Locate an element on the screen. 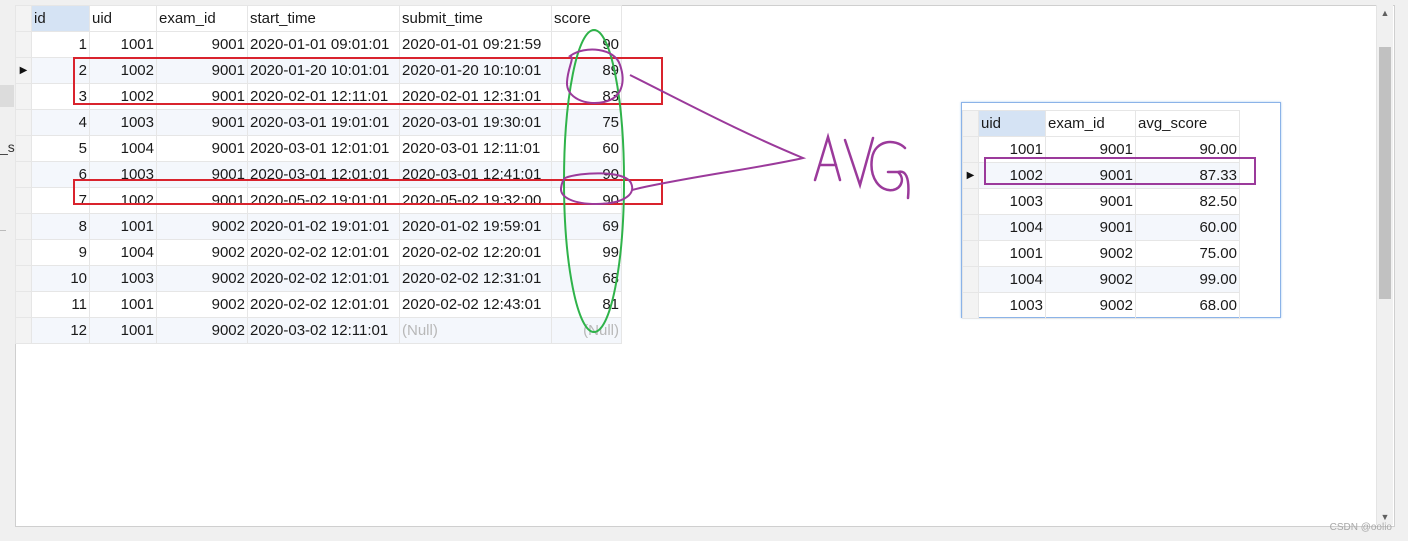  cell-id: 1 is located at coordinates (60, 44).